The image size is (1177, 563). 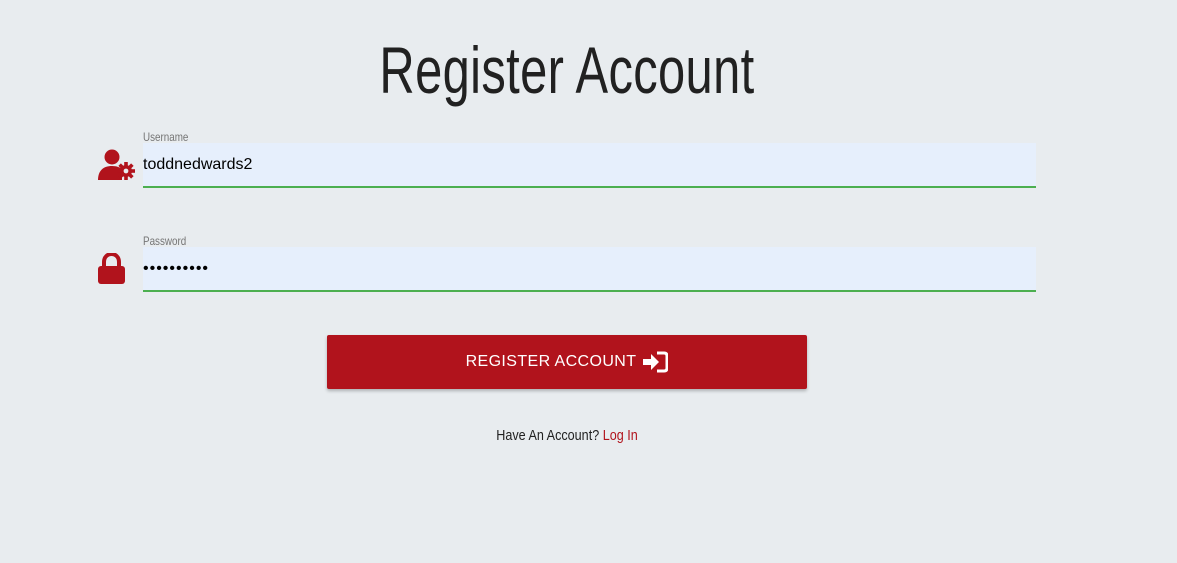 I want to click on login-link: Log In, so click(x=620, y=435).